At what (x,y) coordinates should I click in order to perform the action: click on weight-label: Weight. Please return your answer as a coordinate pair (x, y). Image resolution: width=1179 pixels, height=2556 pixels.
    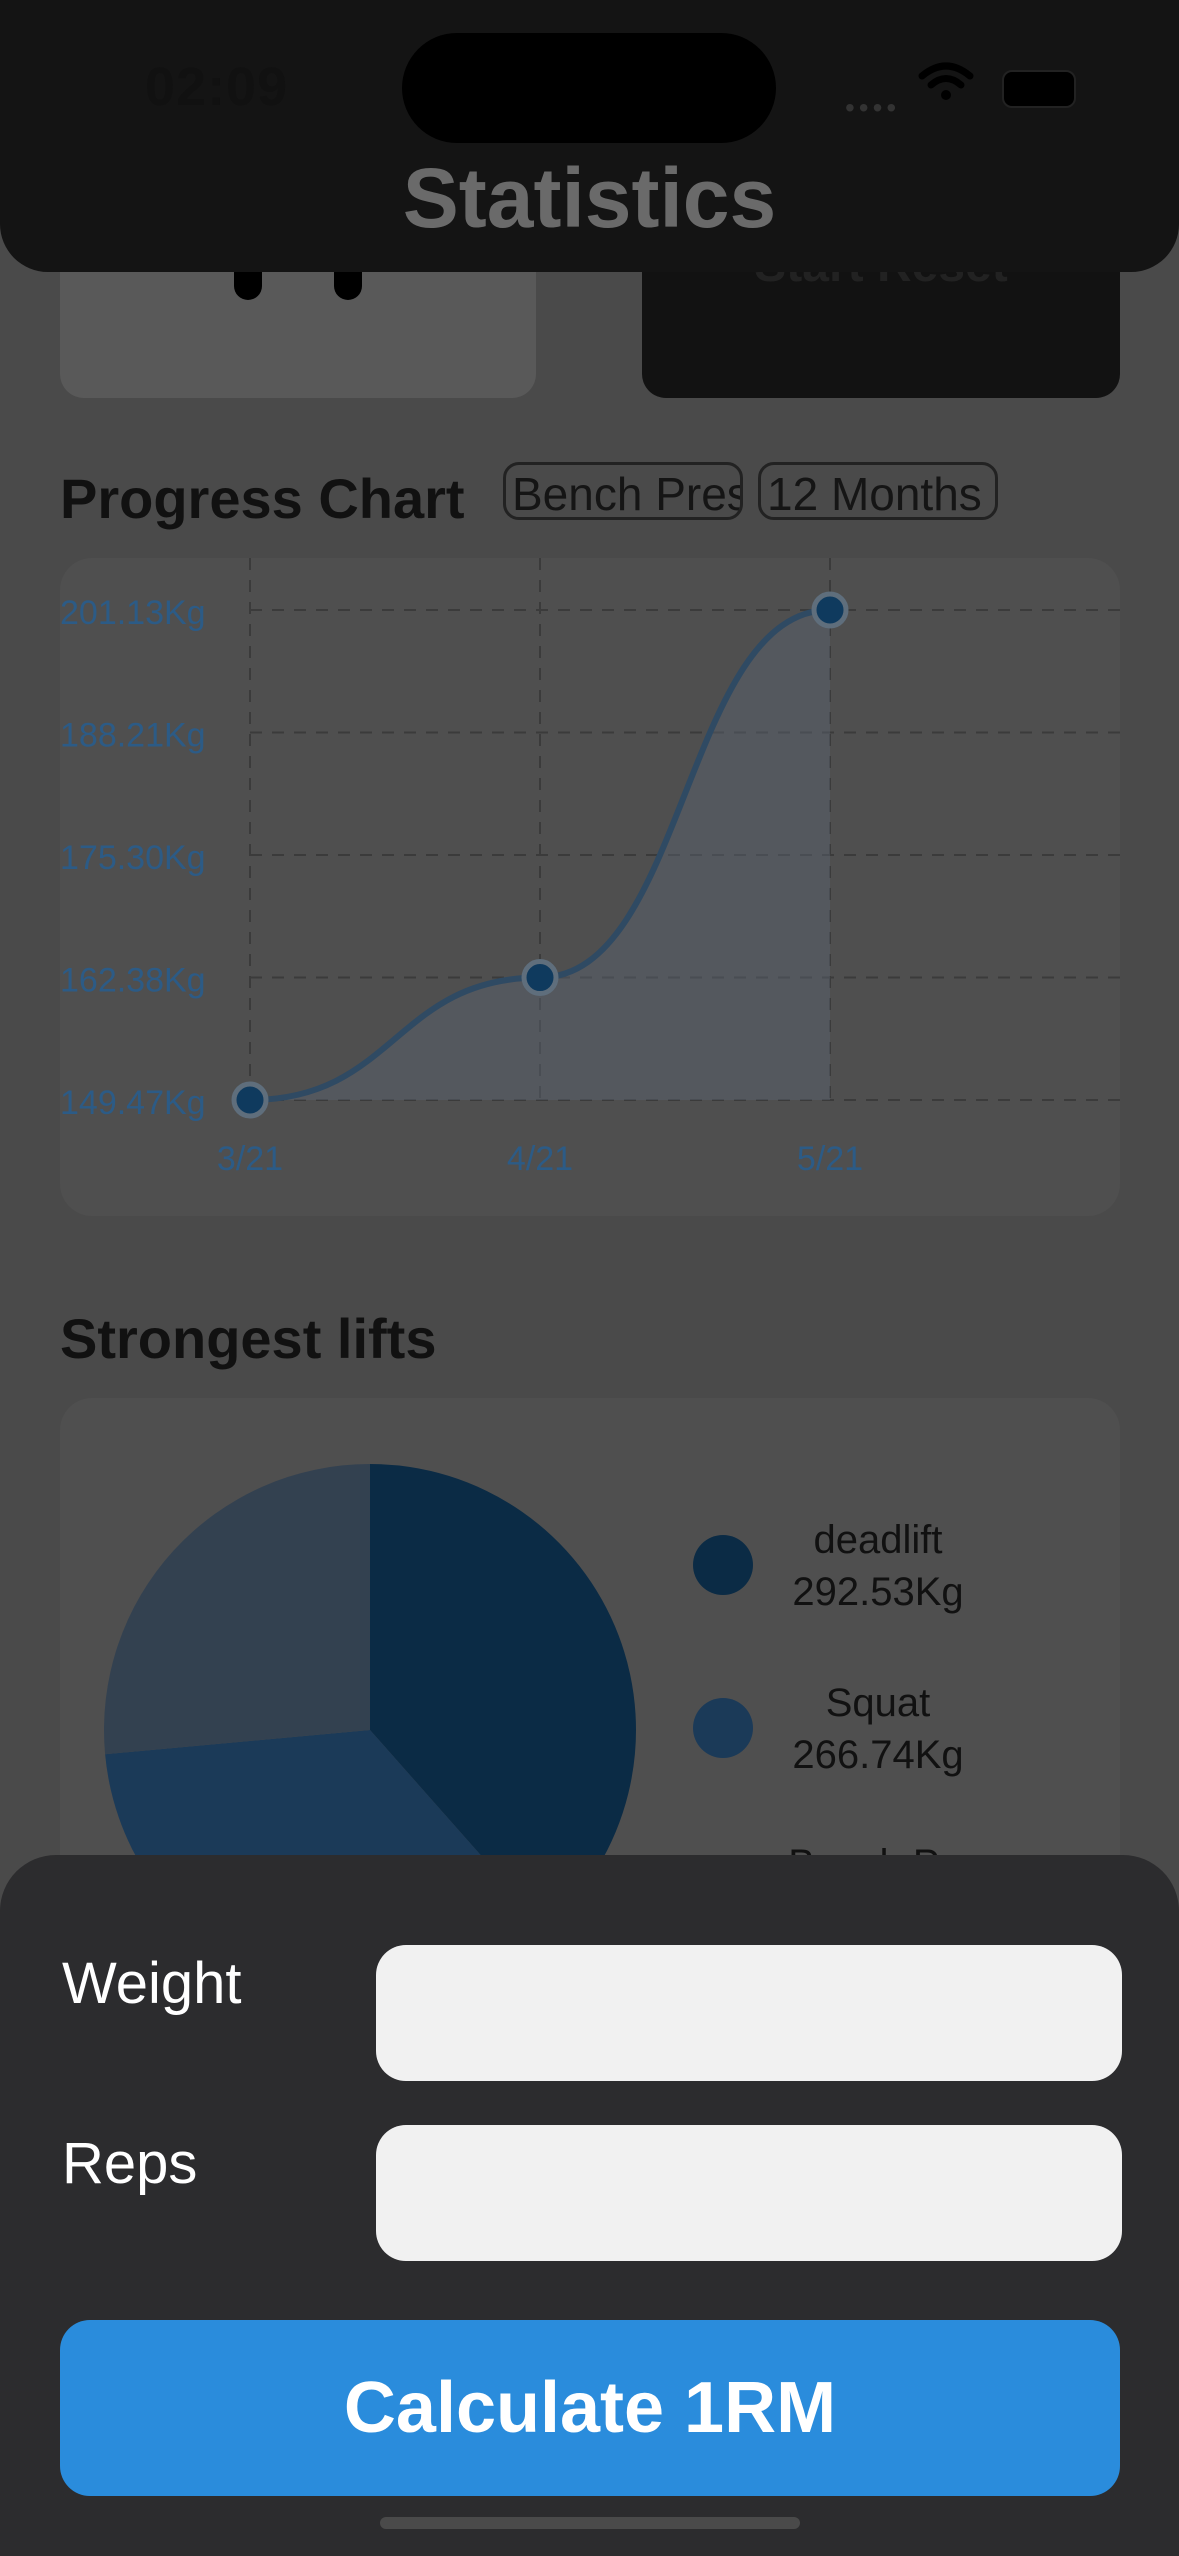
    Looking at the image, I should click on (152, 1983).